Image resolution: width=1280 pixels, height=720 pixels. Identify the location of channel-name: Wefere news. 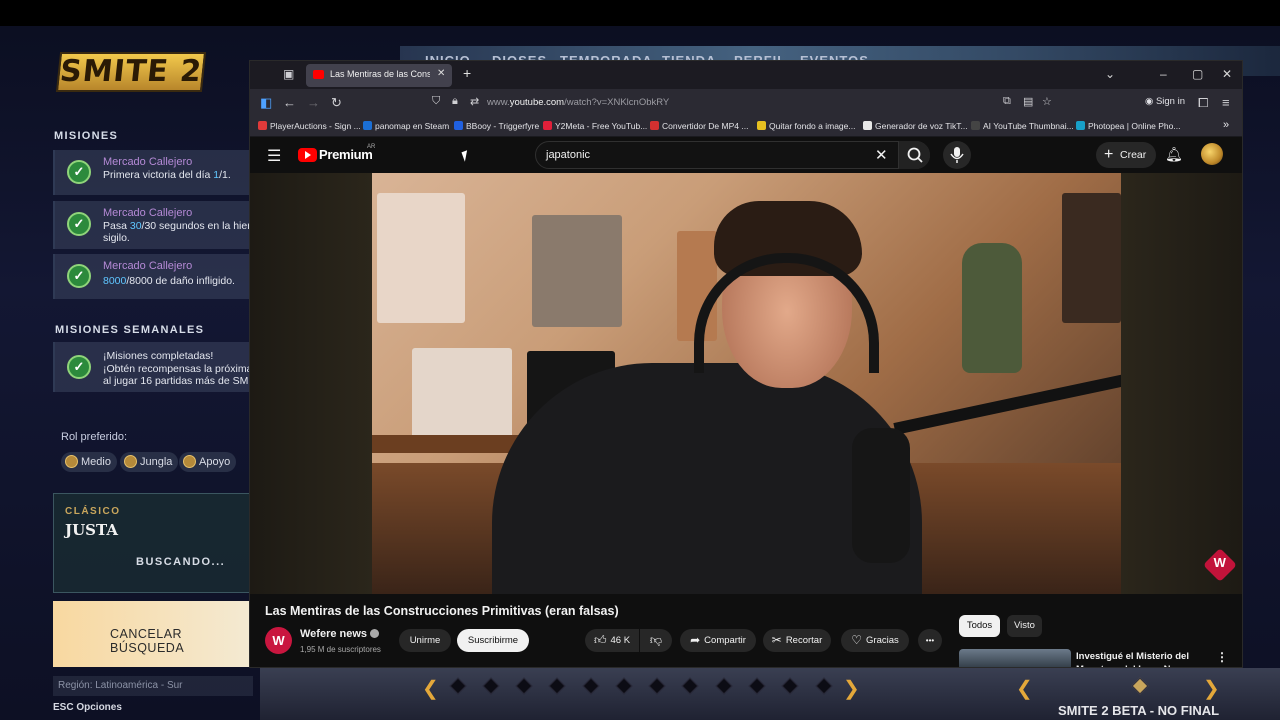
(340, 634).